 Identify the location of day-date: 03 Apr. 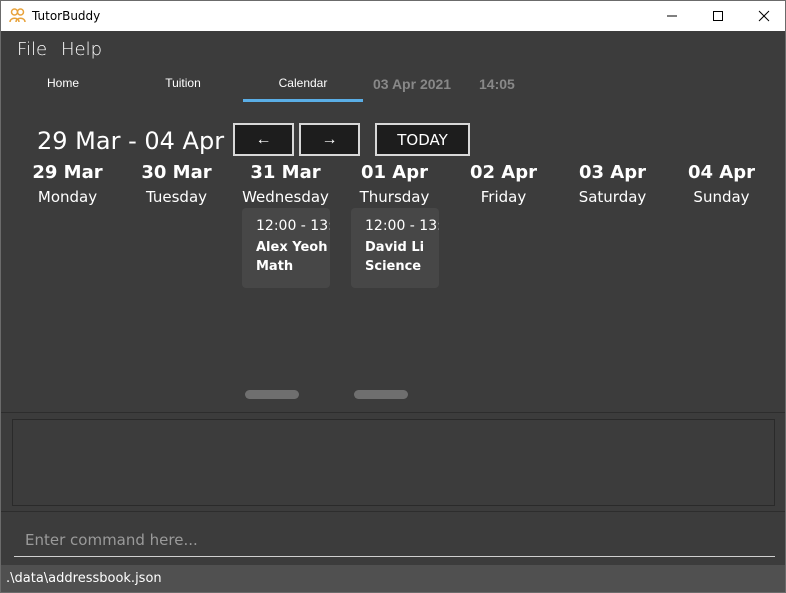
(612, 172).